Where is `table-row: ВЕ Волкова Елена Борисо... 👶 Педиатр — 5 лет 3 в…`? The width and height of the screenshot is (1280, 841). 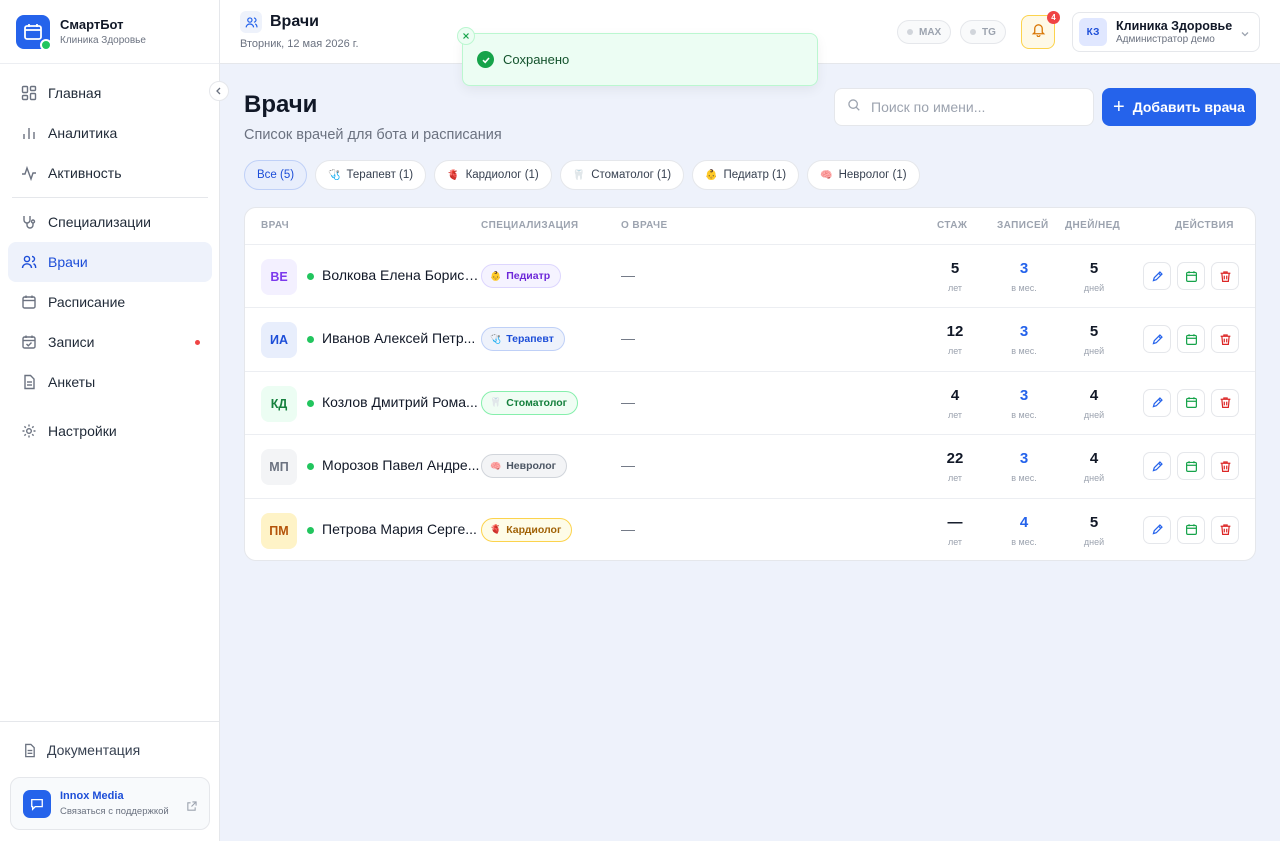
table-row: ВЕ Волкова Елена Борисо... 👶 Педиатр — 5 лет 3 в… is located at coordinates (750, 277).